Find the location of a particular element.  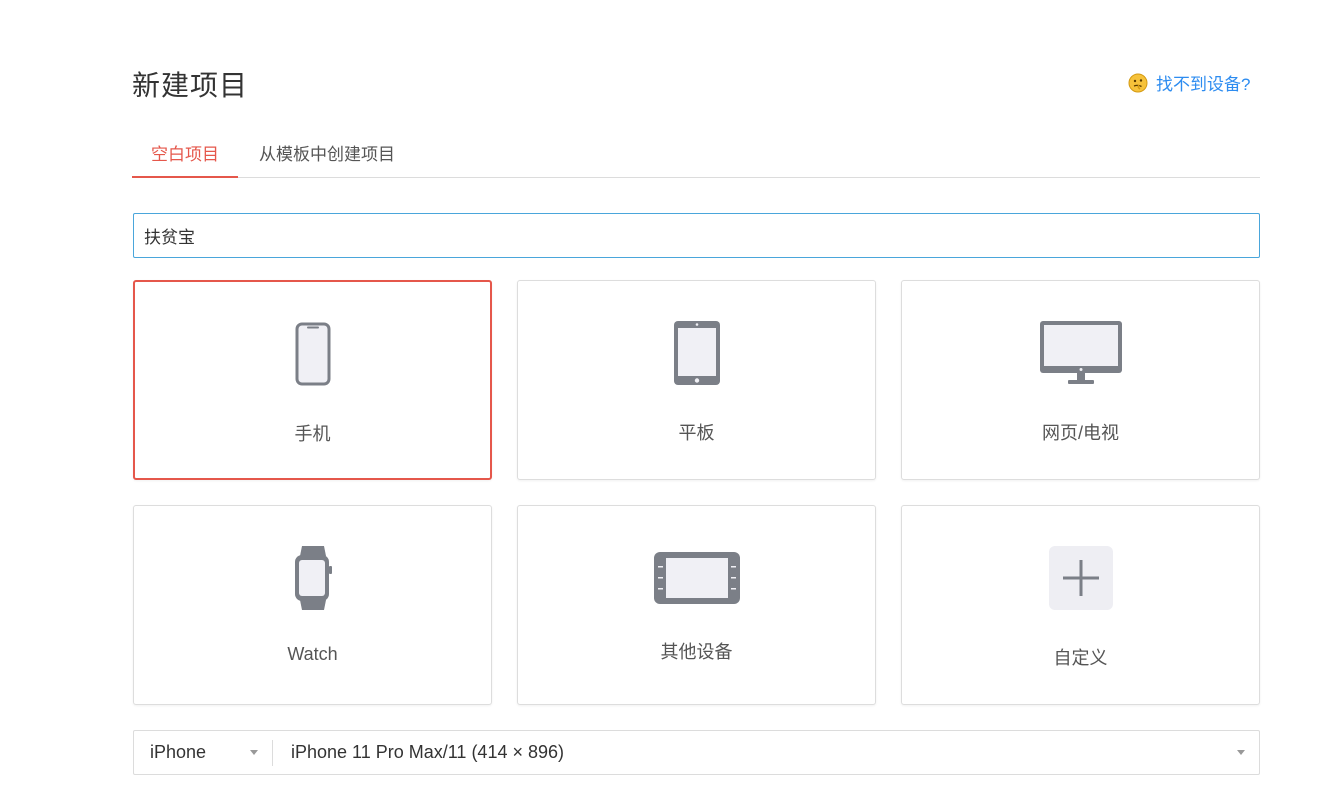

car-display-icon is located at coordinates (696, 578).